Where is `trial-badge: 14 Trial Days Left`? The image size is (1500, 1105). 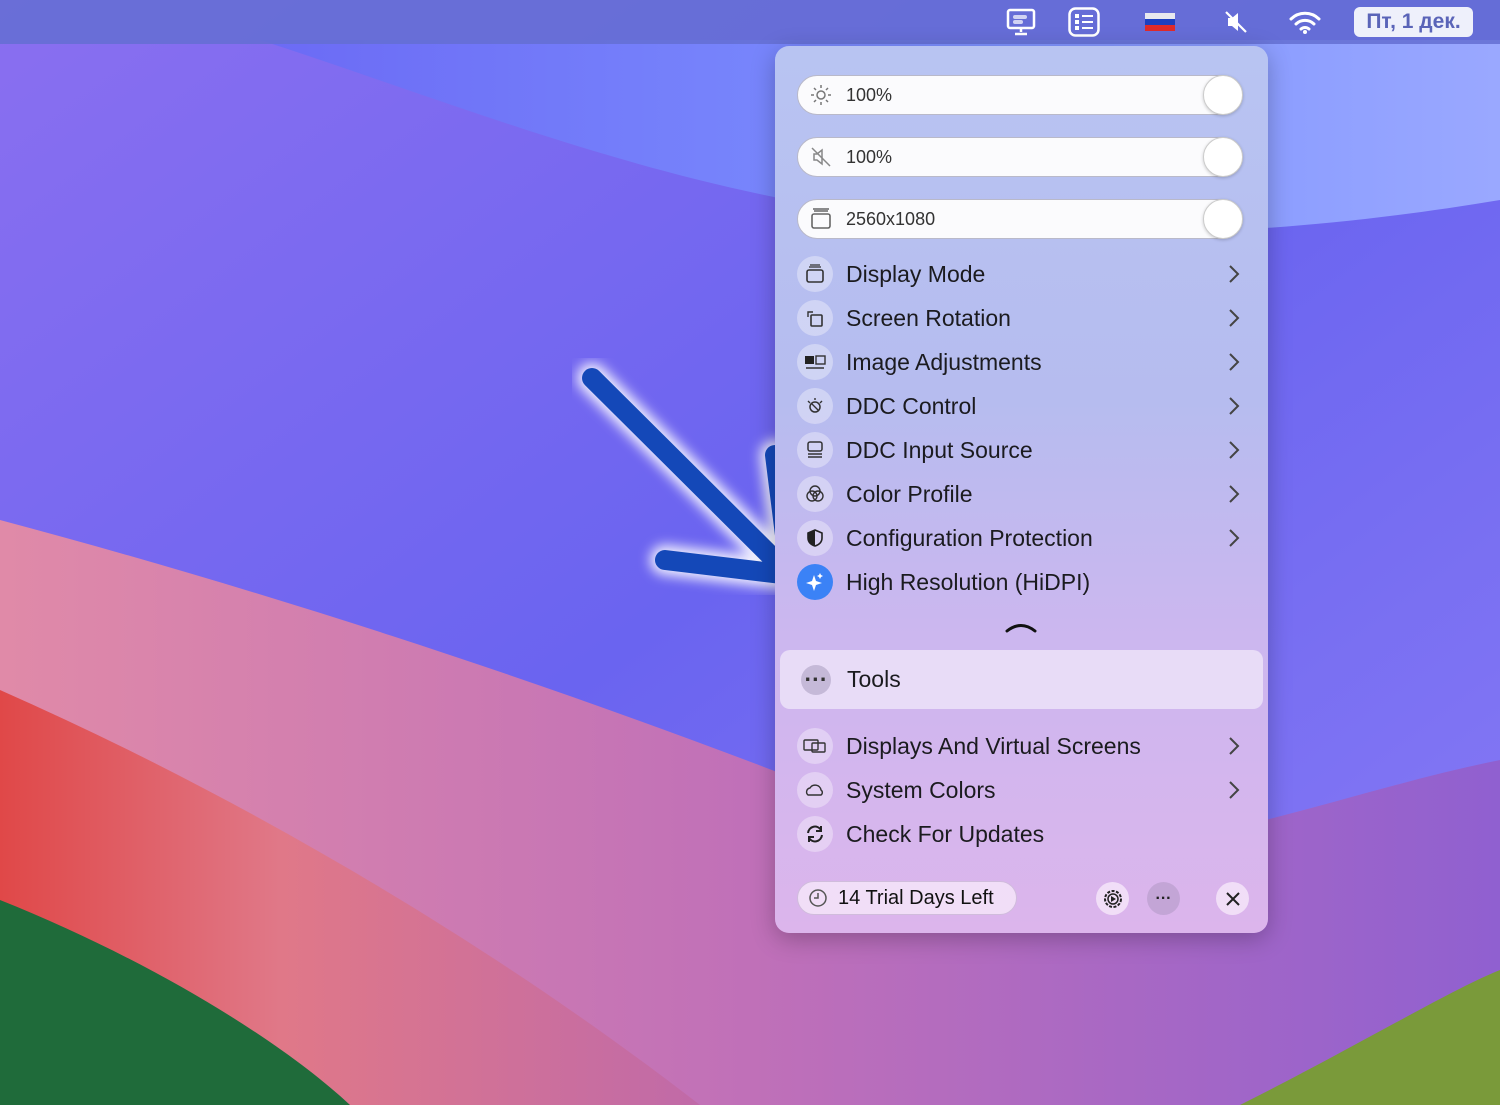
trial-badge: 14 Trial Days Left is located at coordinates (907, 898).